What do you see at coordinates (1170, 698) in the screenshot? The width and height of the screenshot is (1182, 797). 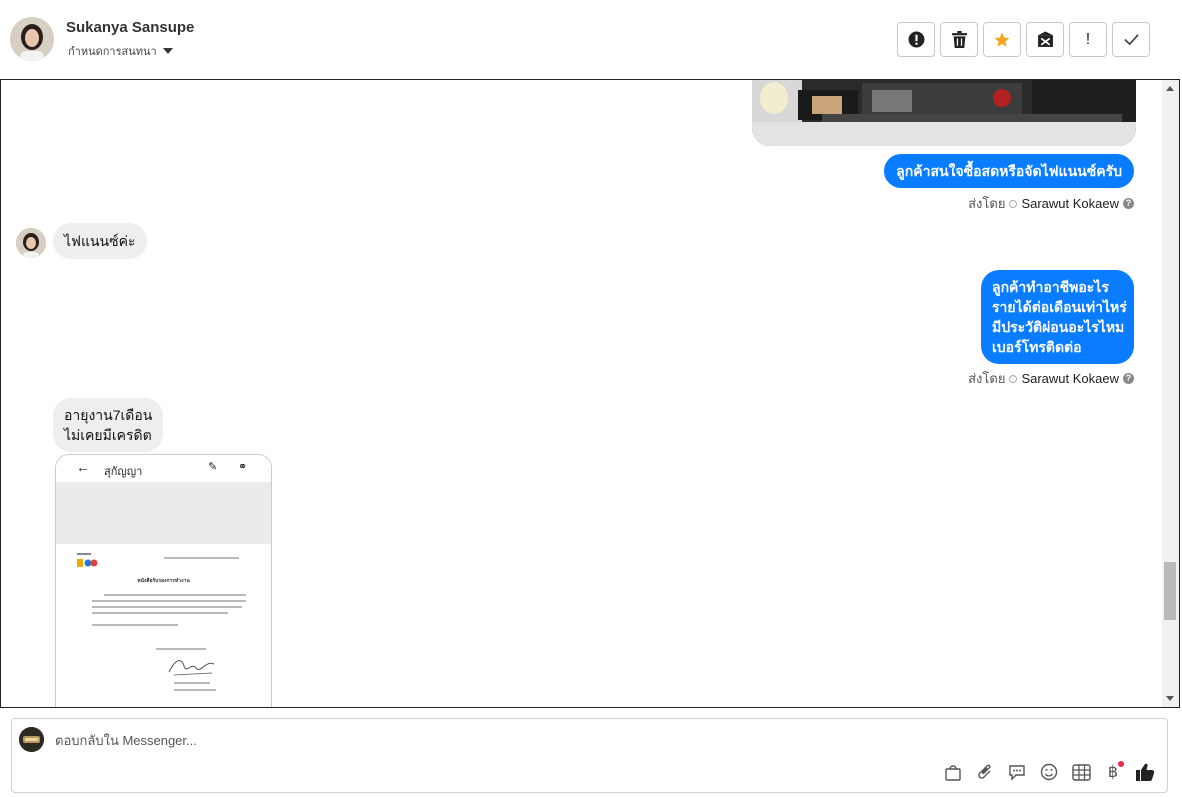 I see `scroll-down-arrow-icon` at bounding box center [1170, 698].